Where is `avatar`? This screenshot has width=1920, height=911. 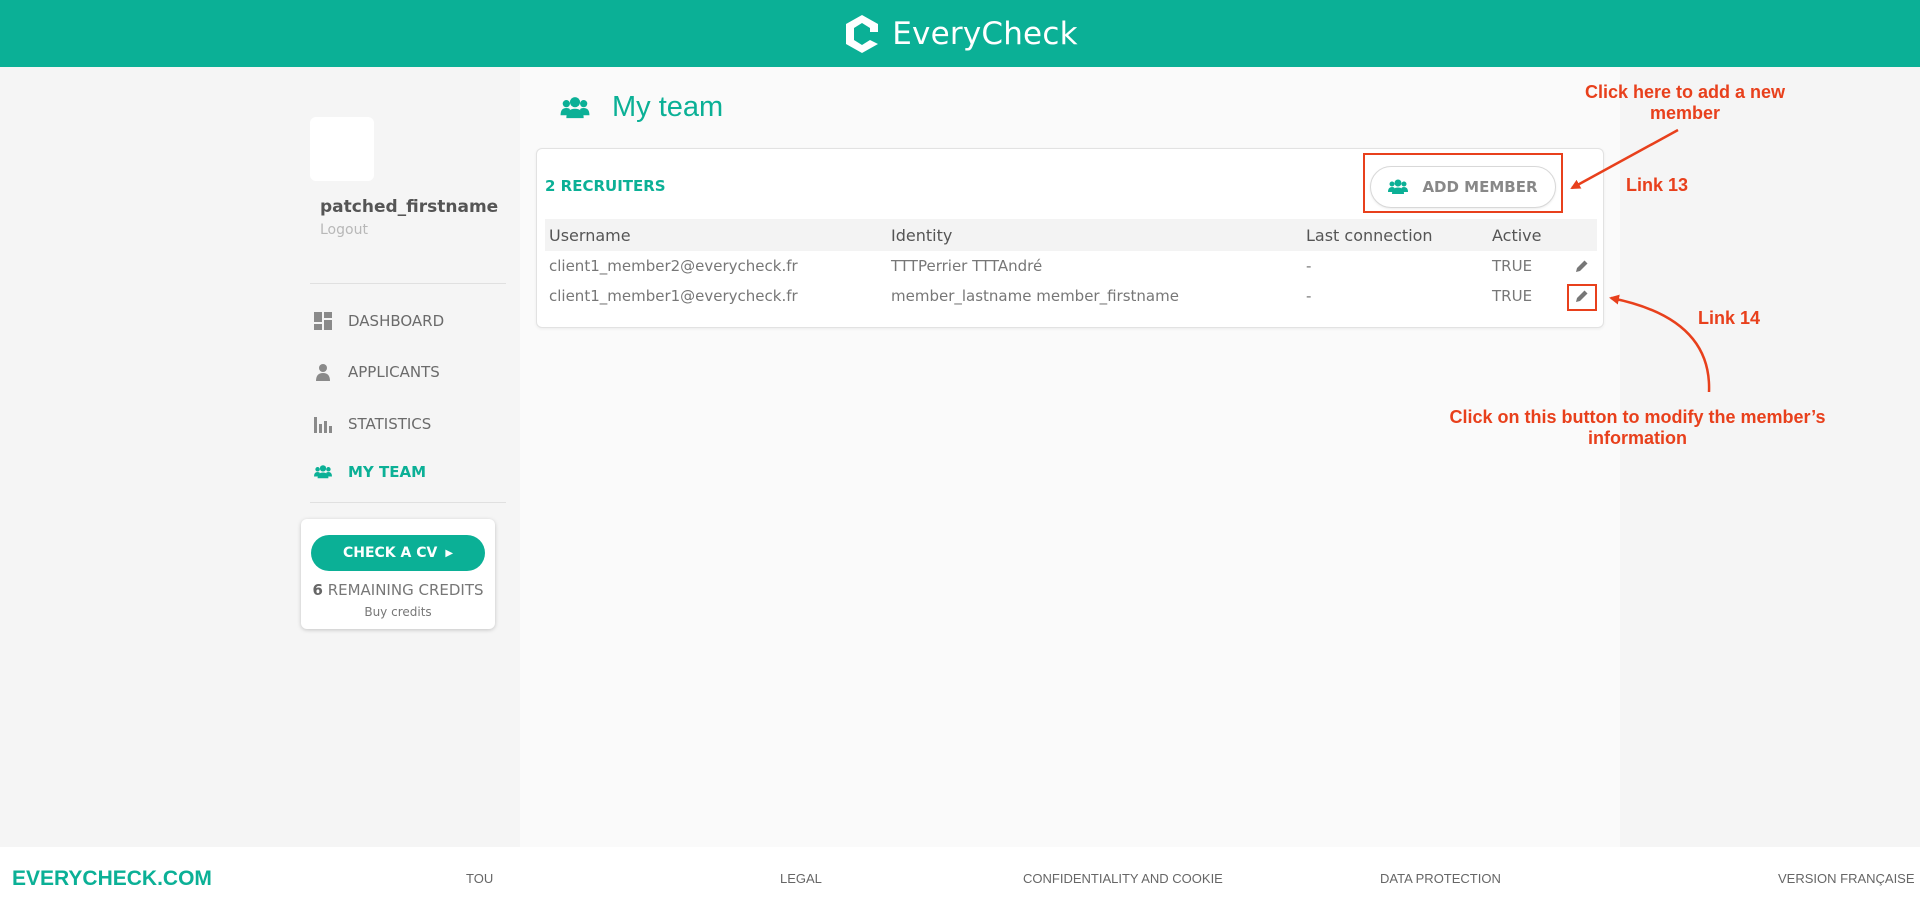 avatar is located at coordinates (342, 149).